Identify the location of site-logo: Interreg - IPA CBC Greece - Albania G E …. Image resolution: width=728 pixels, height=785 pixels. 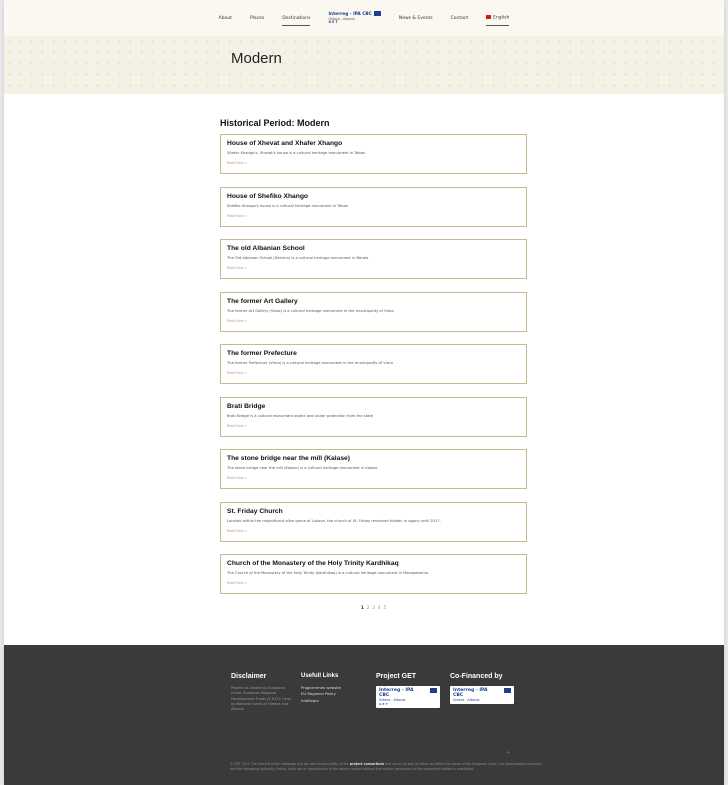
(354, 17).